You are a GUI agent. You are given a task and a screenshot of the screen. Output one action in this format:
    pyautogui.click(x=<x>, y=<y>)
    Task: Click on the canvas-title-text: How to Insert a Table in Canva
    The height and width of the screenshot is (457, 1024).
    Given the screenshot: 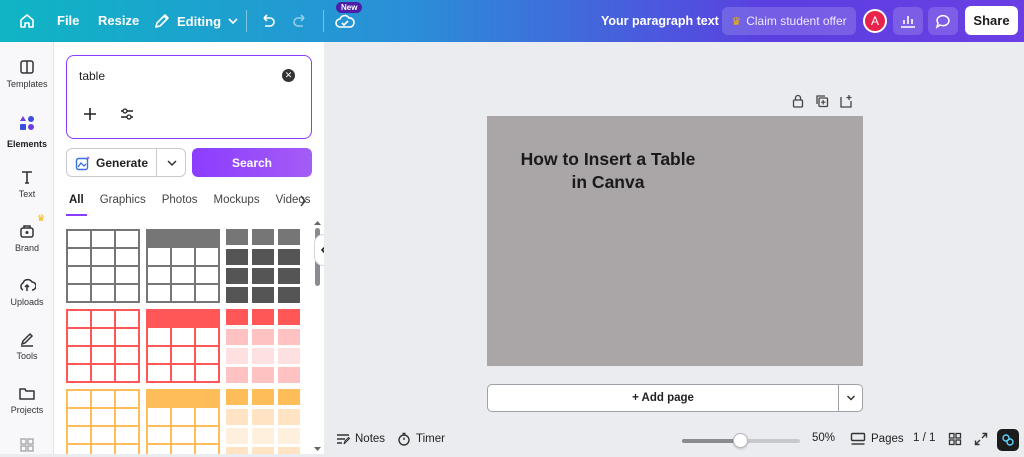 What is the action you would take?
    pyautogui.click(x=608, y=171)
    